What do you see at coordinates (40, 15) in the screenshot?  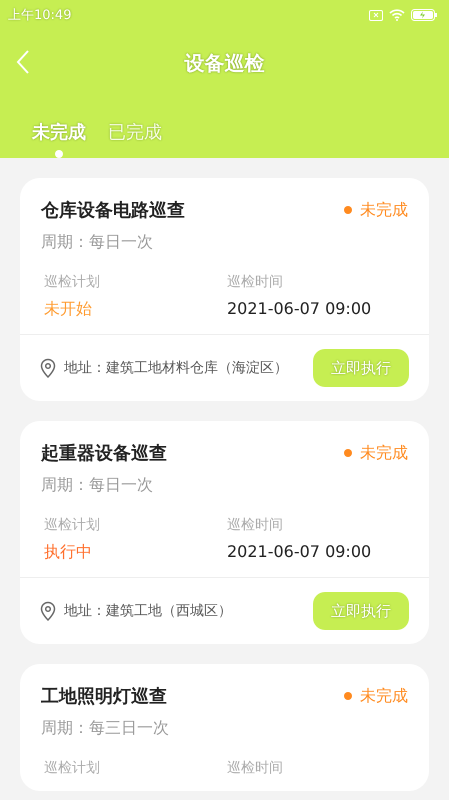 I see `status-time: 上午10:49` at bounding box center [40, 15].